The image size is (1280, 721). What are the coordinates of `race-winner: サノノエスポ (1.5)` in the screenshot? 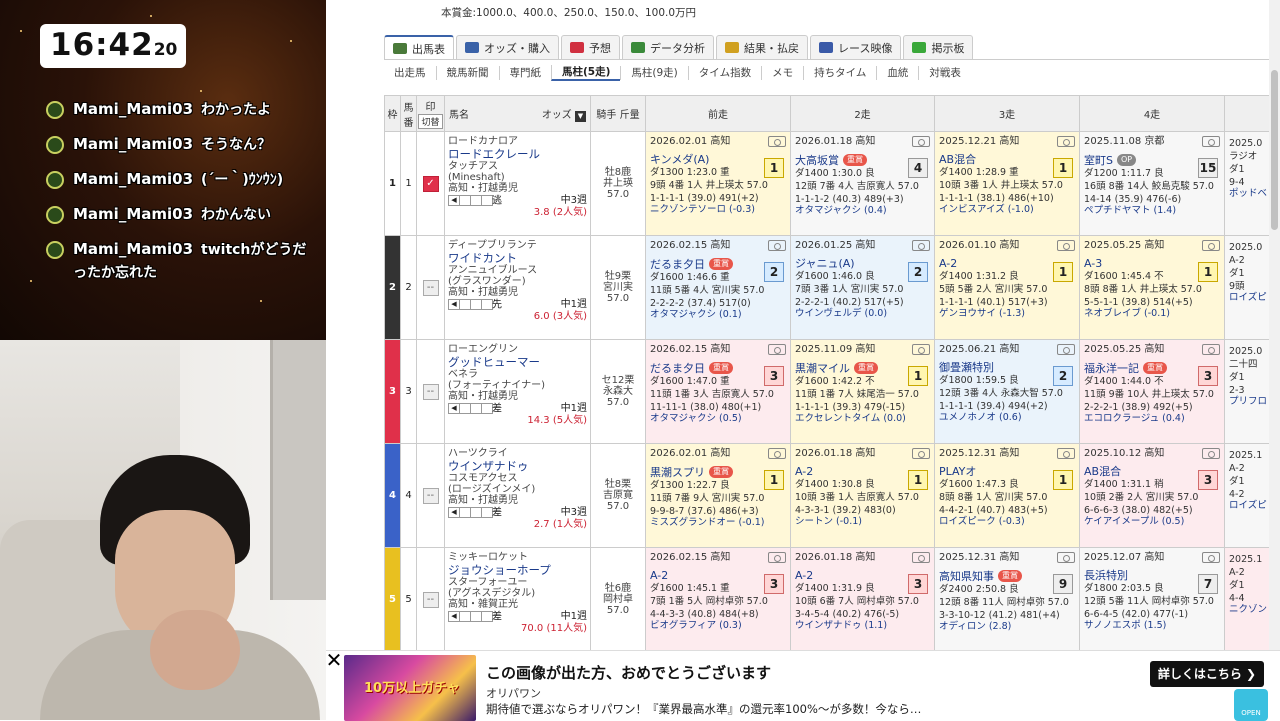 It's located at (1152, 625).